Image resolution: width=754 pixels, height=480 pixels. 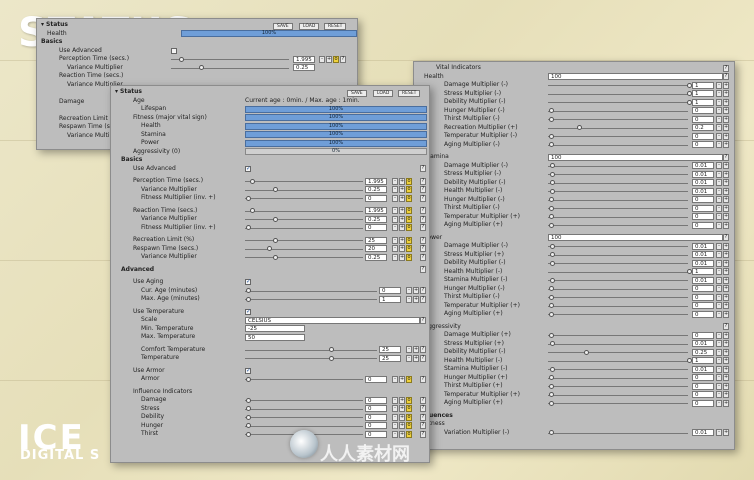 What do you see at coordinates (416, 290) in the screenshot?
I see `cur-age-plus-icon: +` at bounding box center [416, 290].